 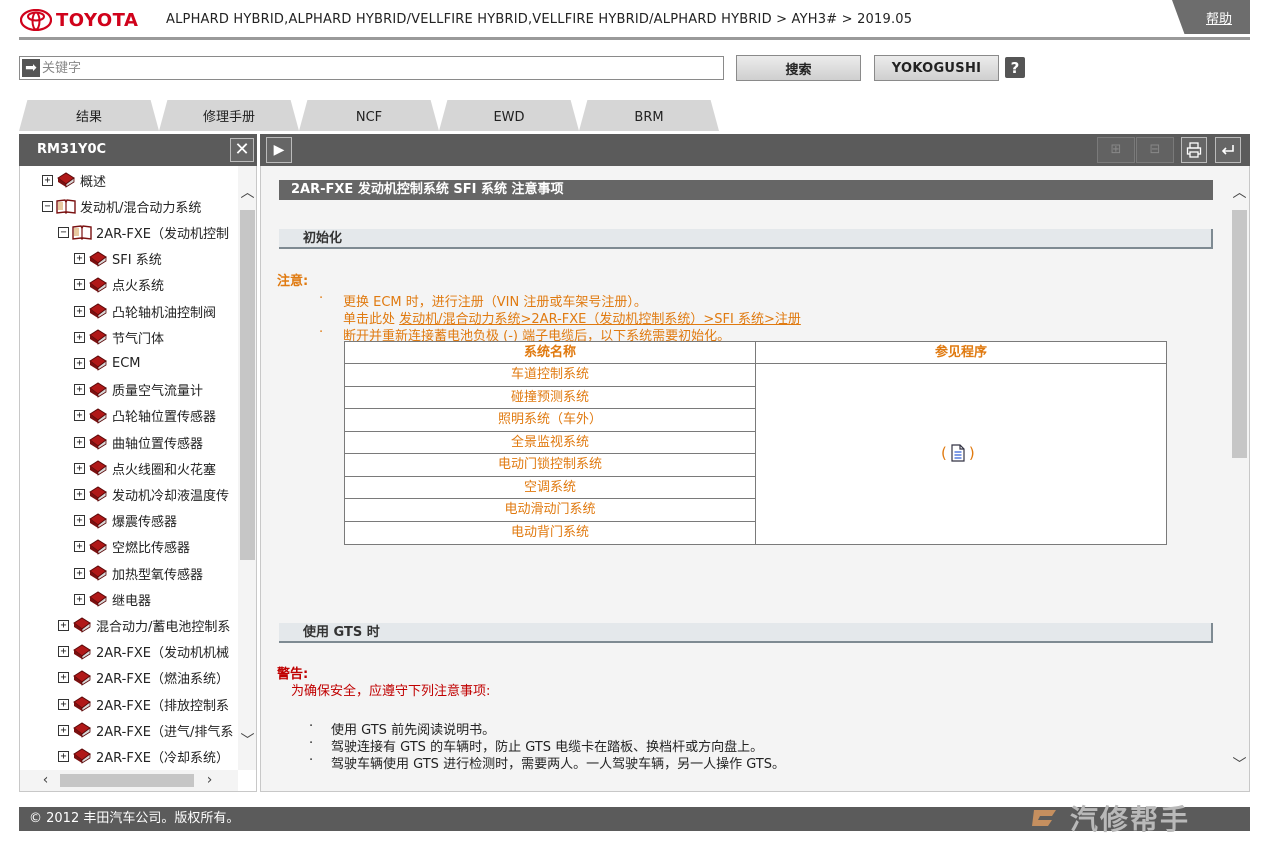 I want to click on tree-item-label: 继电器, so click(x=132, y=601).